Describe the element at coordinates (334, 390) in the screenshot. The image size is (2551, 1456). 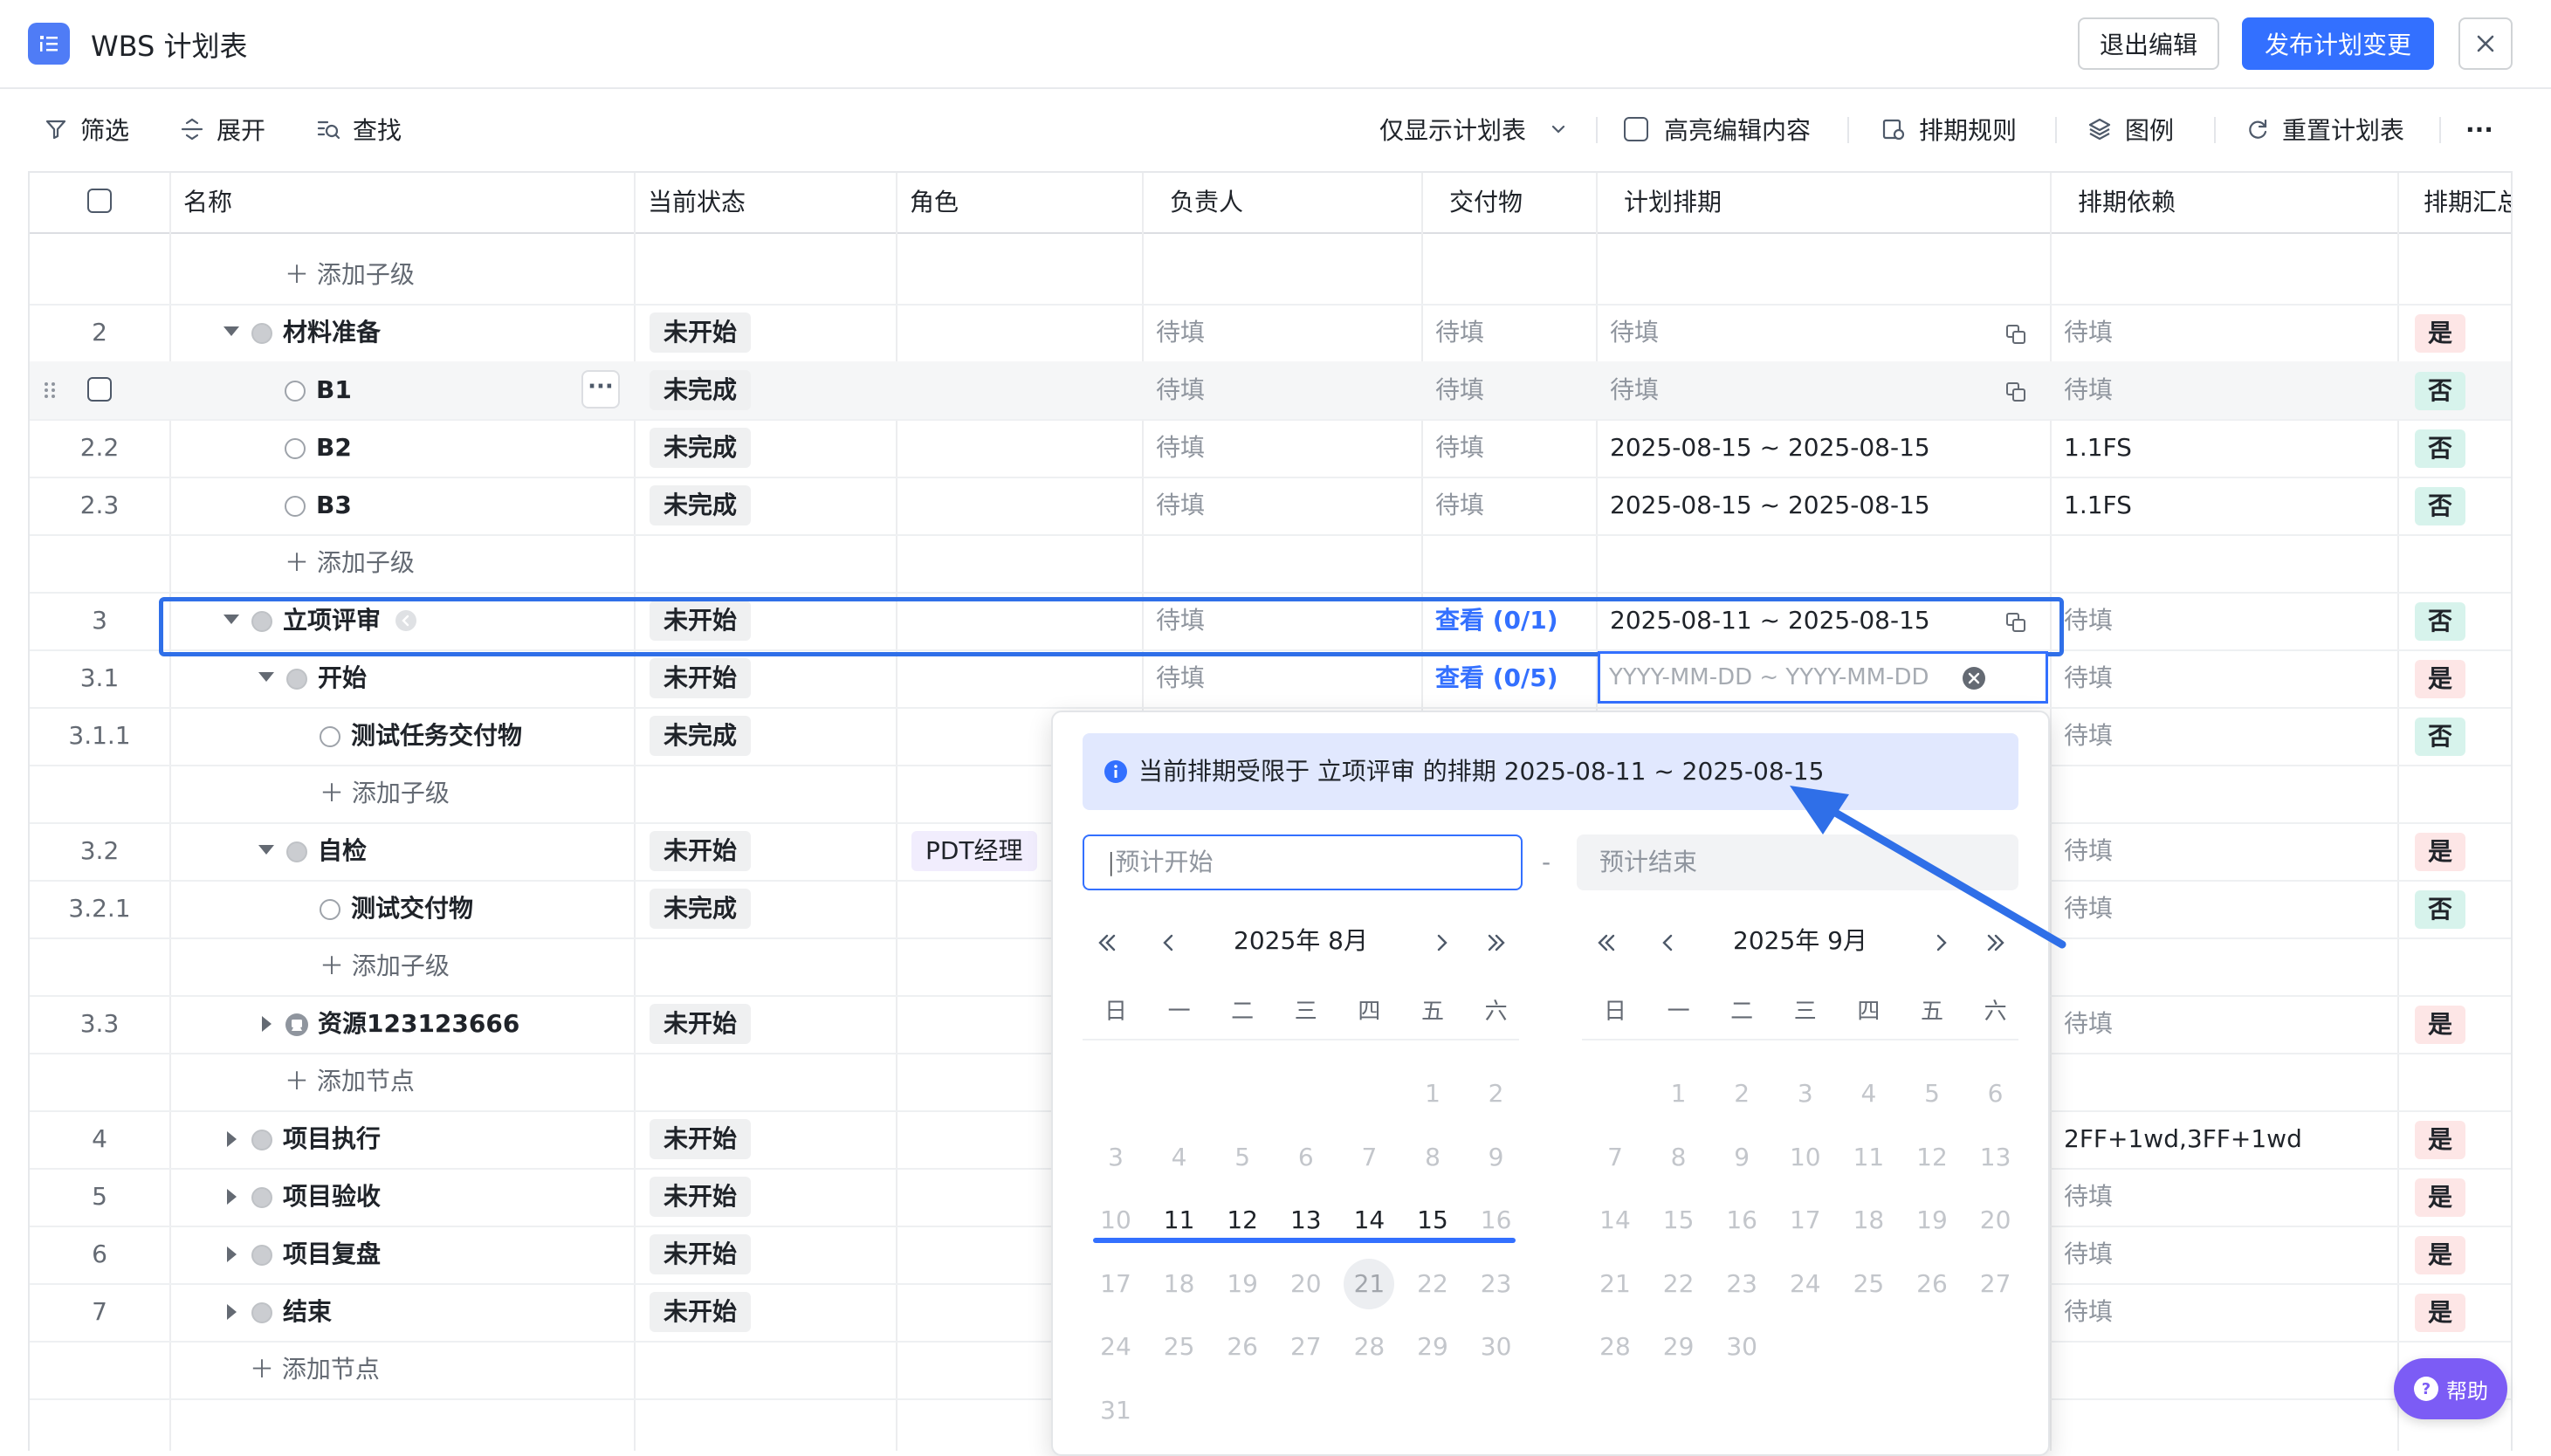
I see `task-name: B1` at that location.